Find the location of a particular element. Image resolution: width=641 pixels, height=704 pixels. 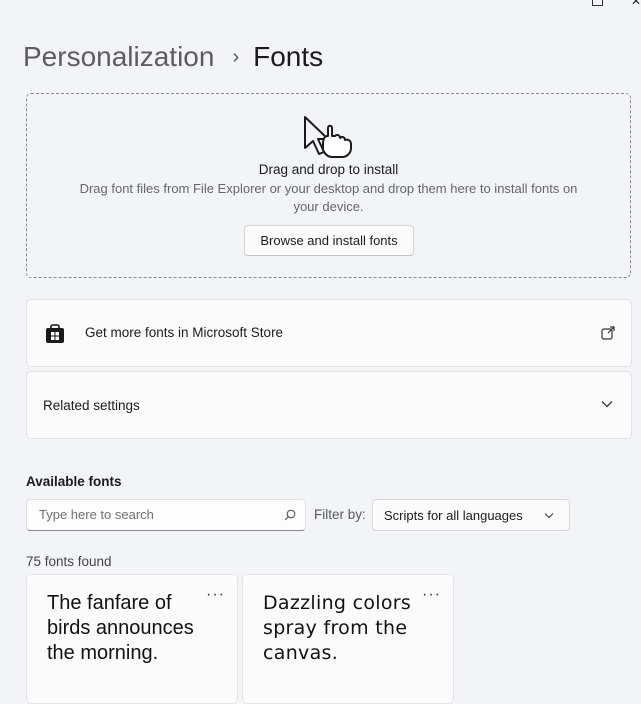

related-settings-label: Related settings is located at coordinates (91, 405).